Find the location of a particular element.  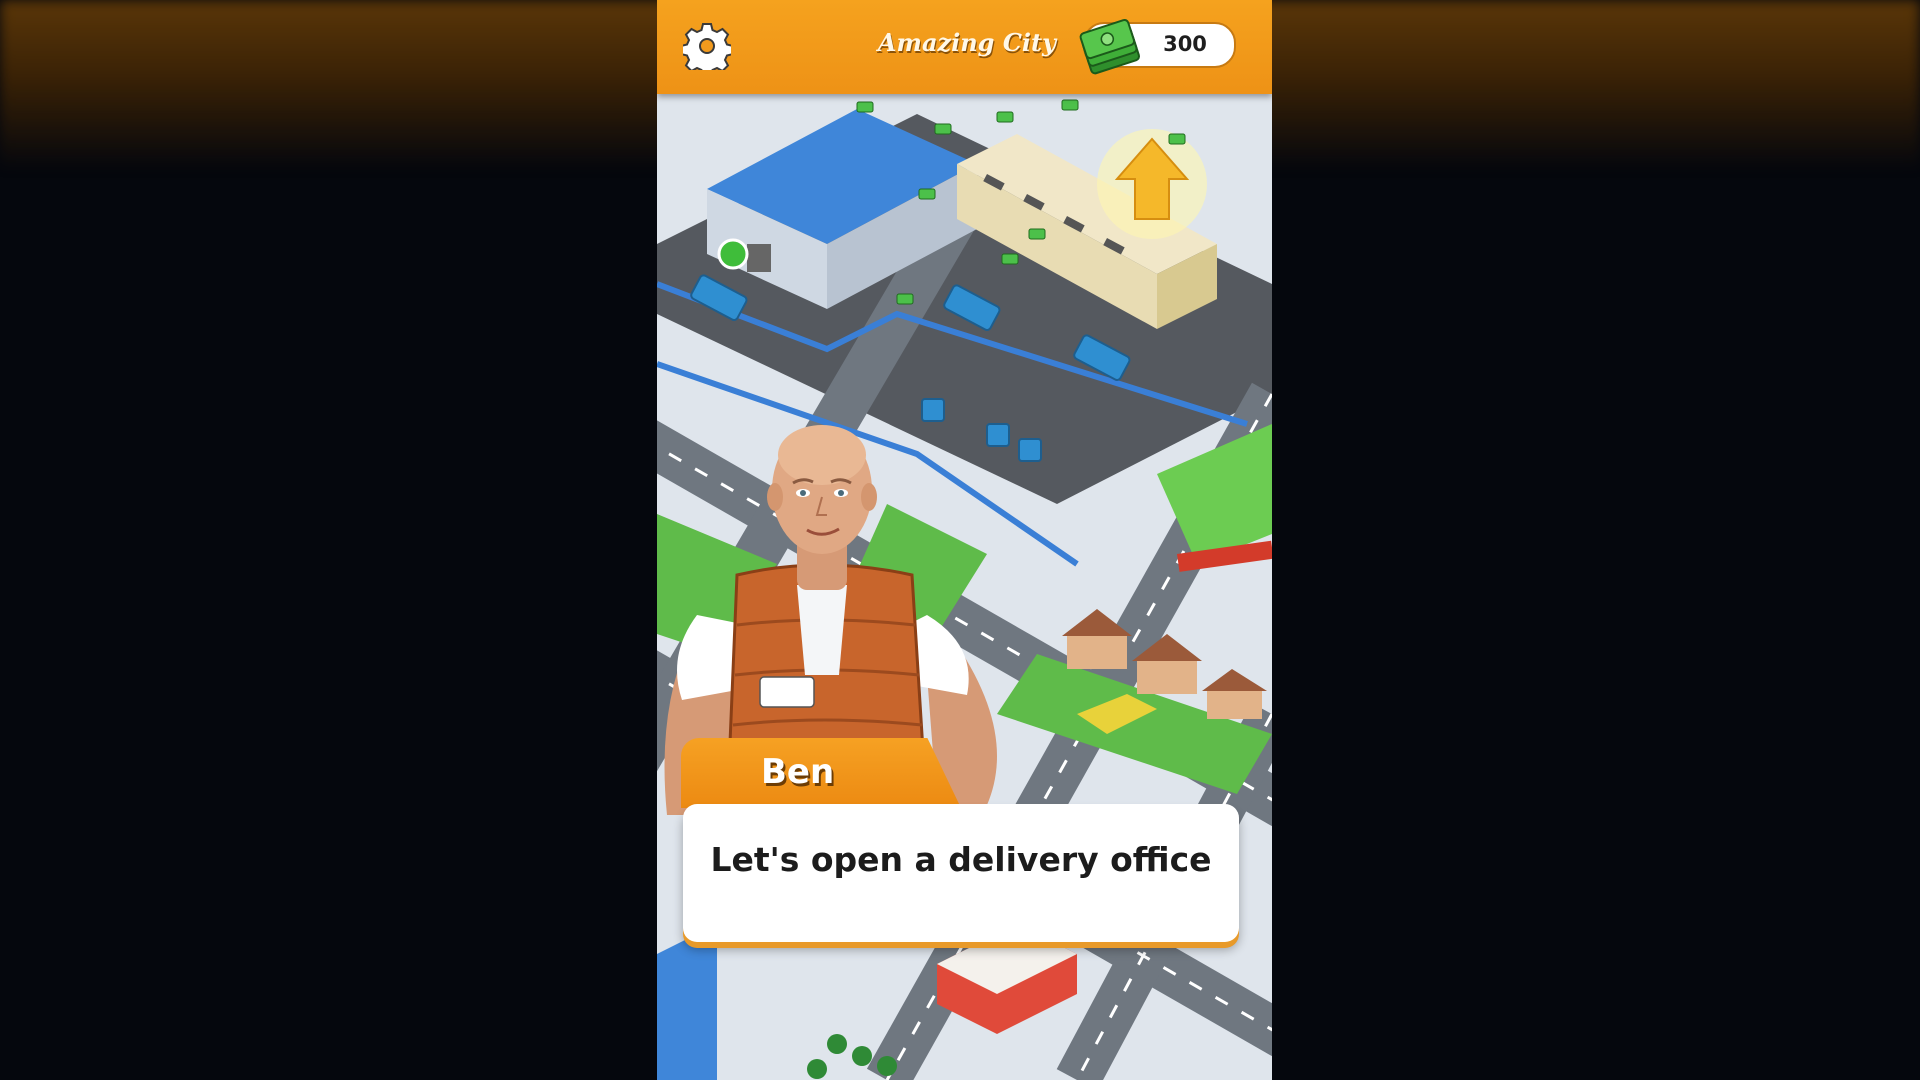

city-title: Amazing City is located at coordinates (967, 42).